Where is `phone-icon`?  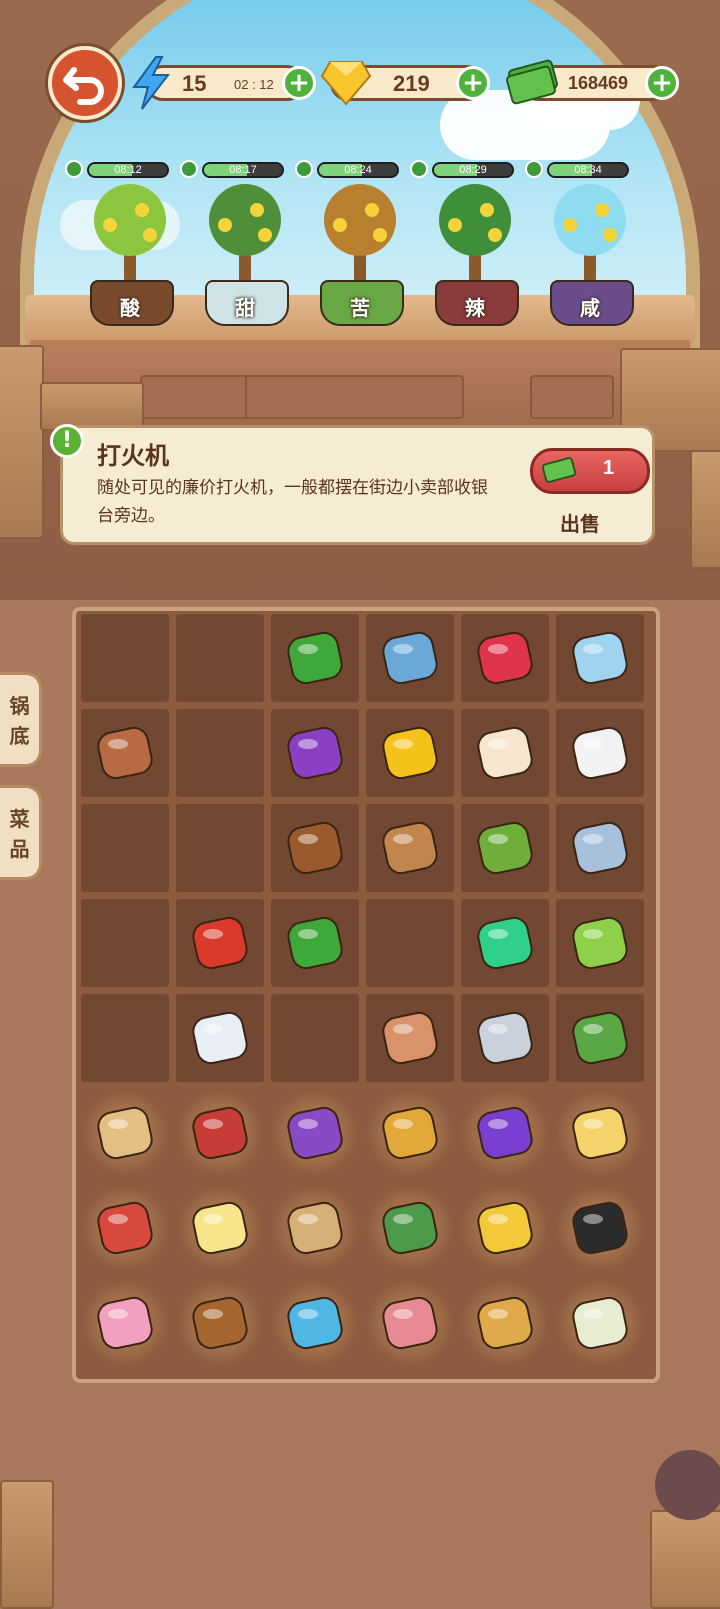
phone-icon is located at coordinates (600, 658).